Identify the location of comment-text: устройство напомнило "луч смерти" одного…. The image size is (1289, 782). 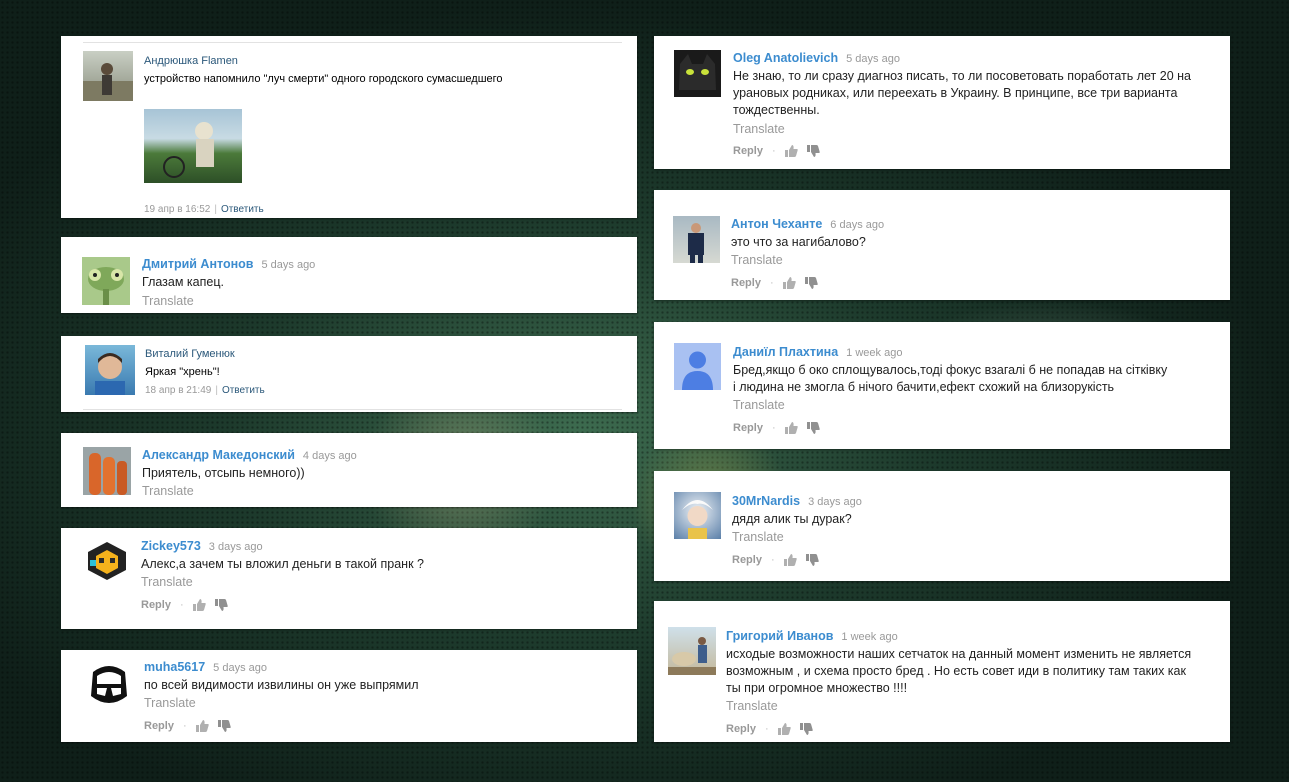
(323, 79).